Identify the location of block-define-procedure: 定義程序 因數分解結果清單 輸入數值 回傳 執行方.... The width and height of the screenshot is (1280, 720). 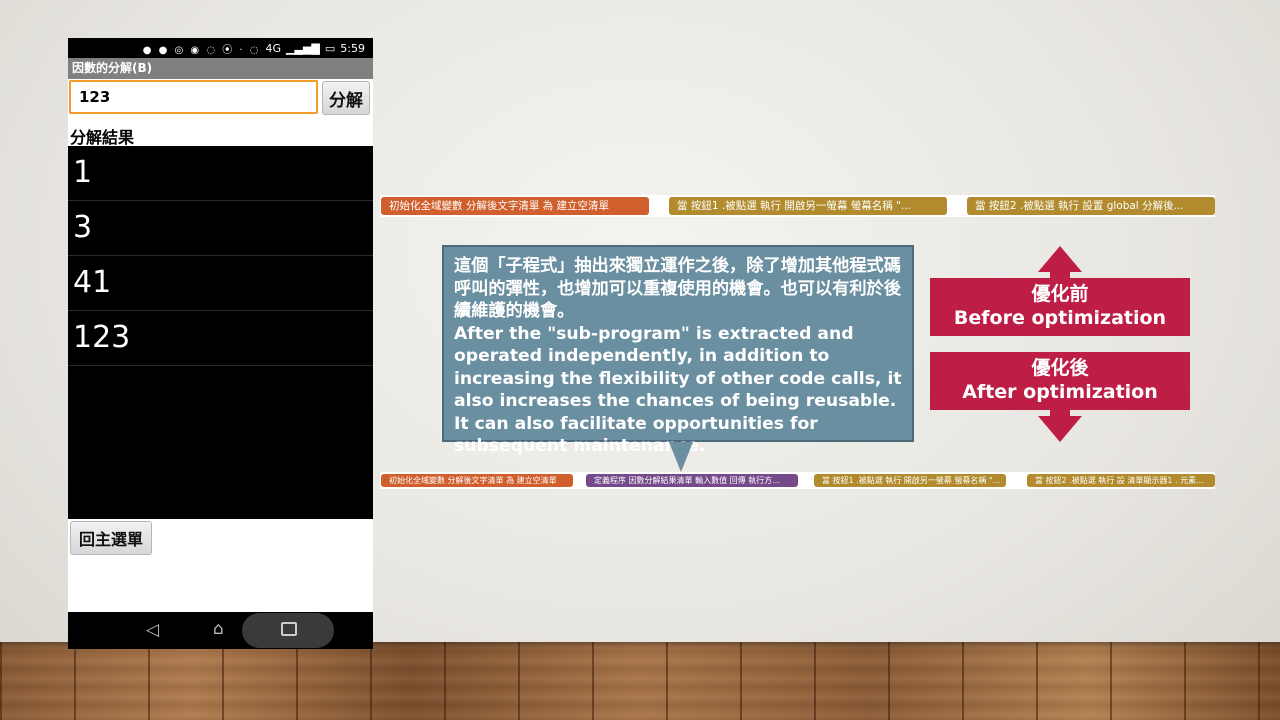
(692, 480).